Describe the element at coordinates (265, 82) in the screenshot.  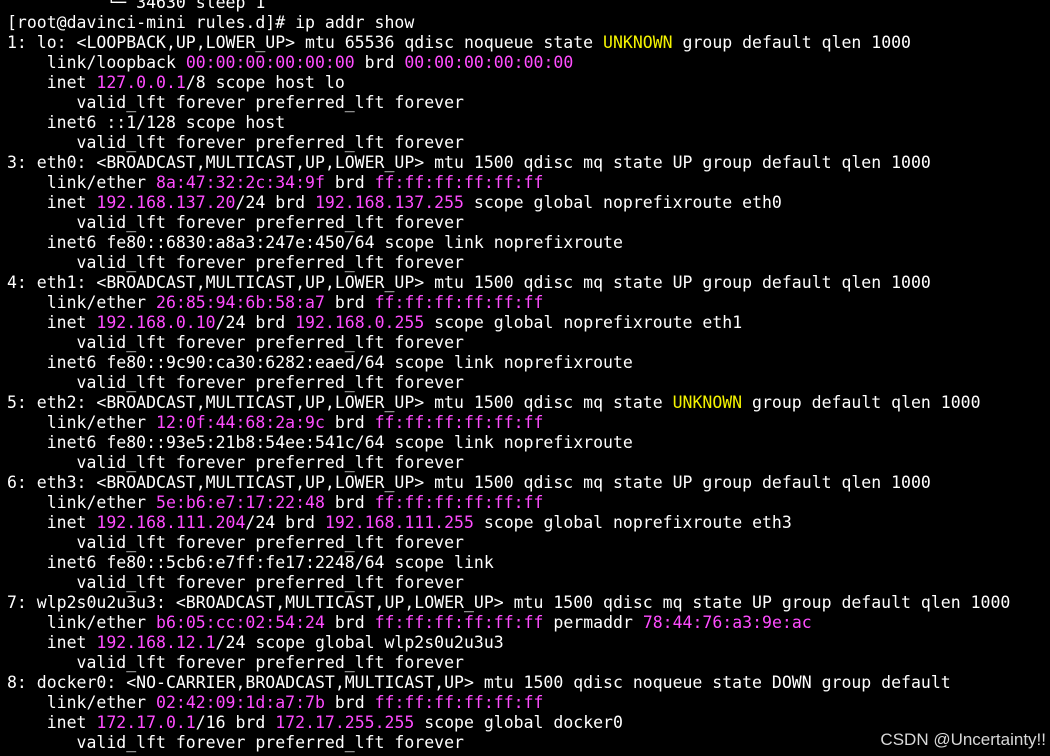
I see `output-text: /8 scope host lo` at that location.